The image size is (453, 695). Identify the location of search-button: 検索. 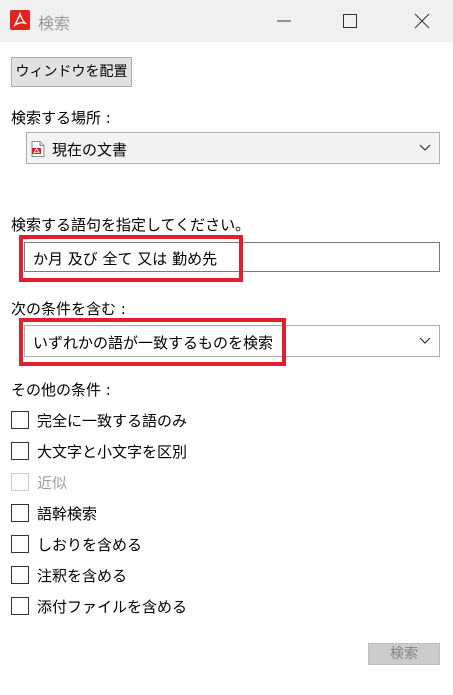
(404, 654).